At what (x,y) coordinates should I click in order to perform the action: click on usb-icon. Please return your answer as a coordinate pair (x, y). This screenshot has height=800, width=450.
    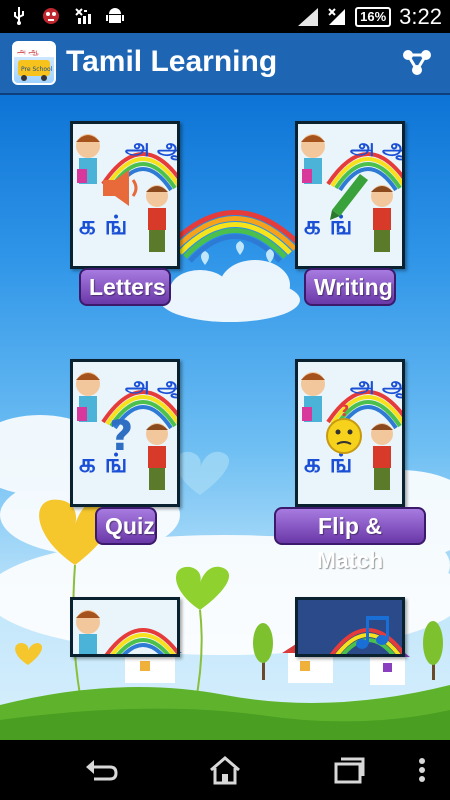
    Looking at the image, I should click on (19, 16).